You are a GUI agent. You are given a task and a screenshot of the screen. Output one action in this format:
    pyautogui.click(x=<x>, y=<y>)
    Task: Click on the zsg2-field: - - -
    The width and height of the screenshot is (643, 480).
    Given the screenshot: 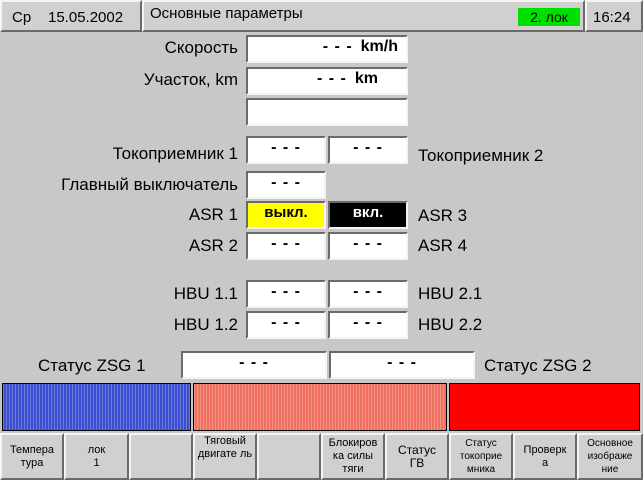 What is the action you would take?
    pyautogui.click(x=402, y=365)
    